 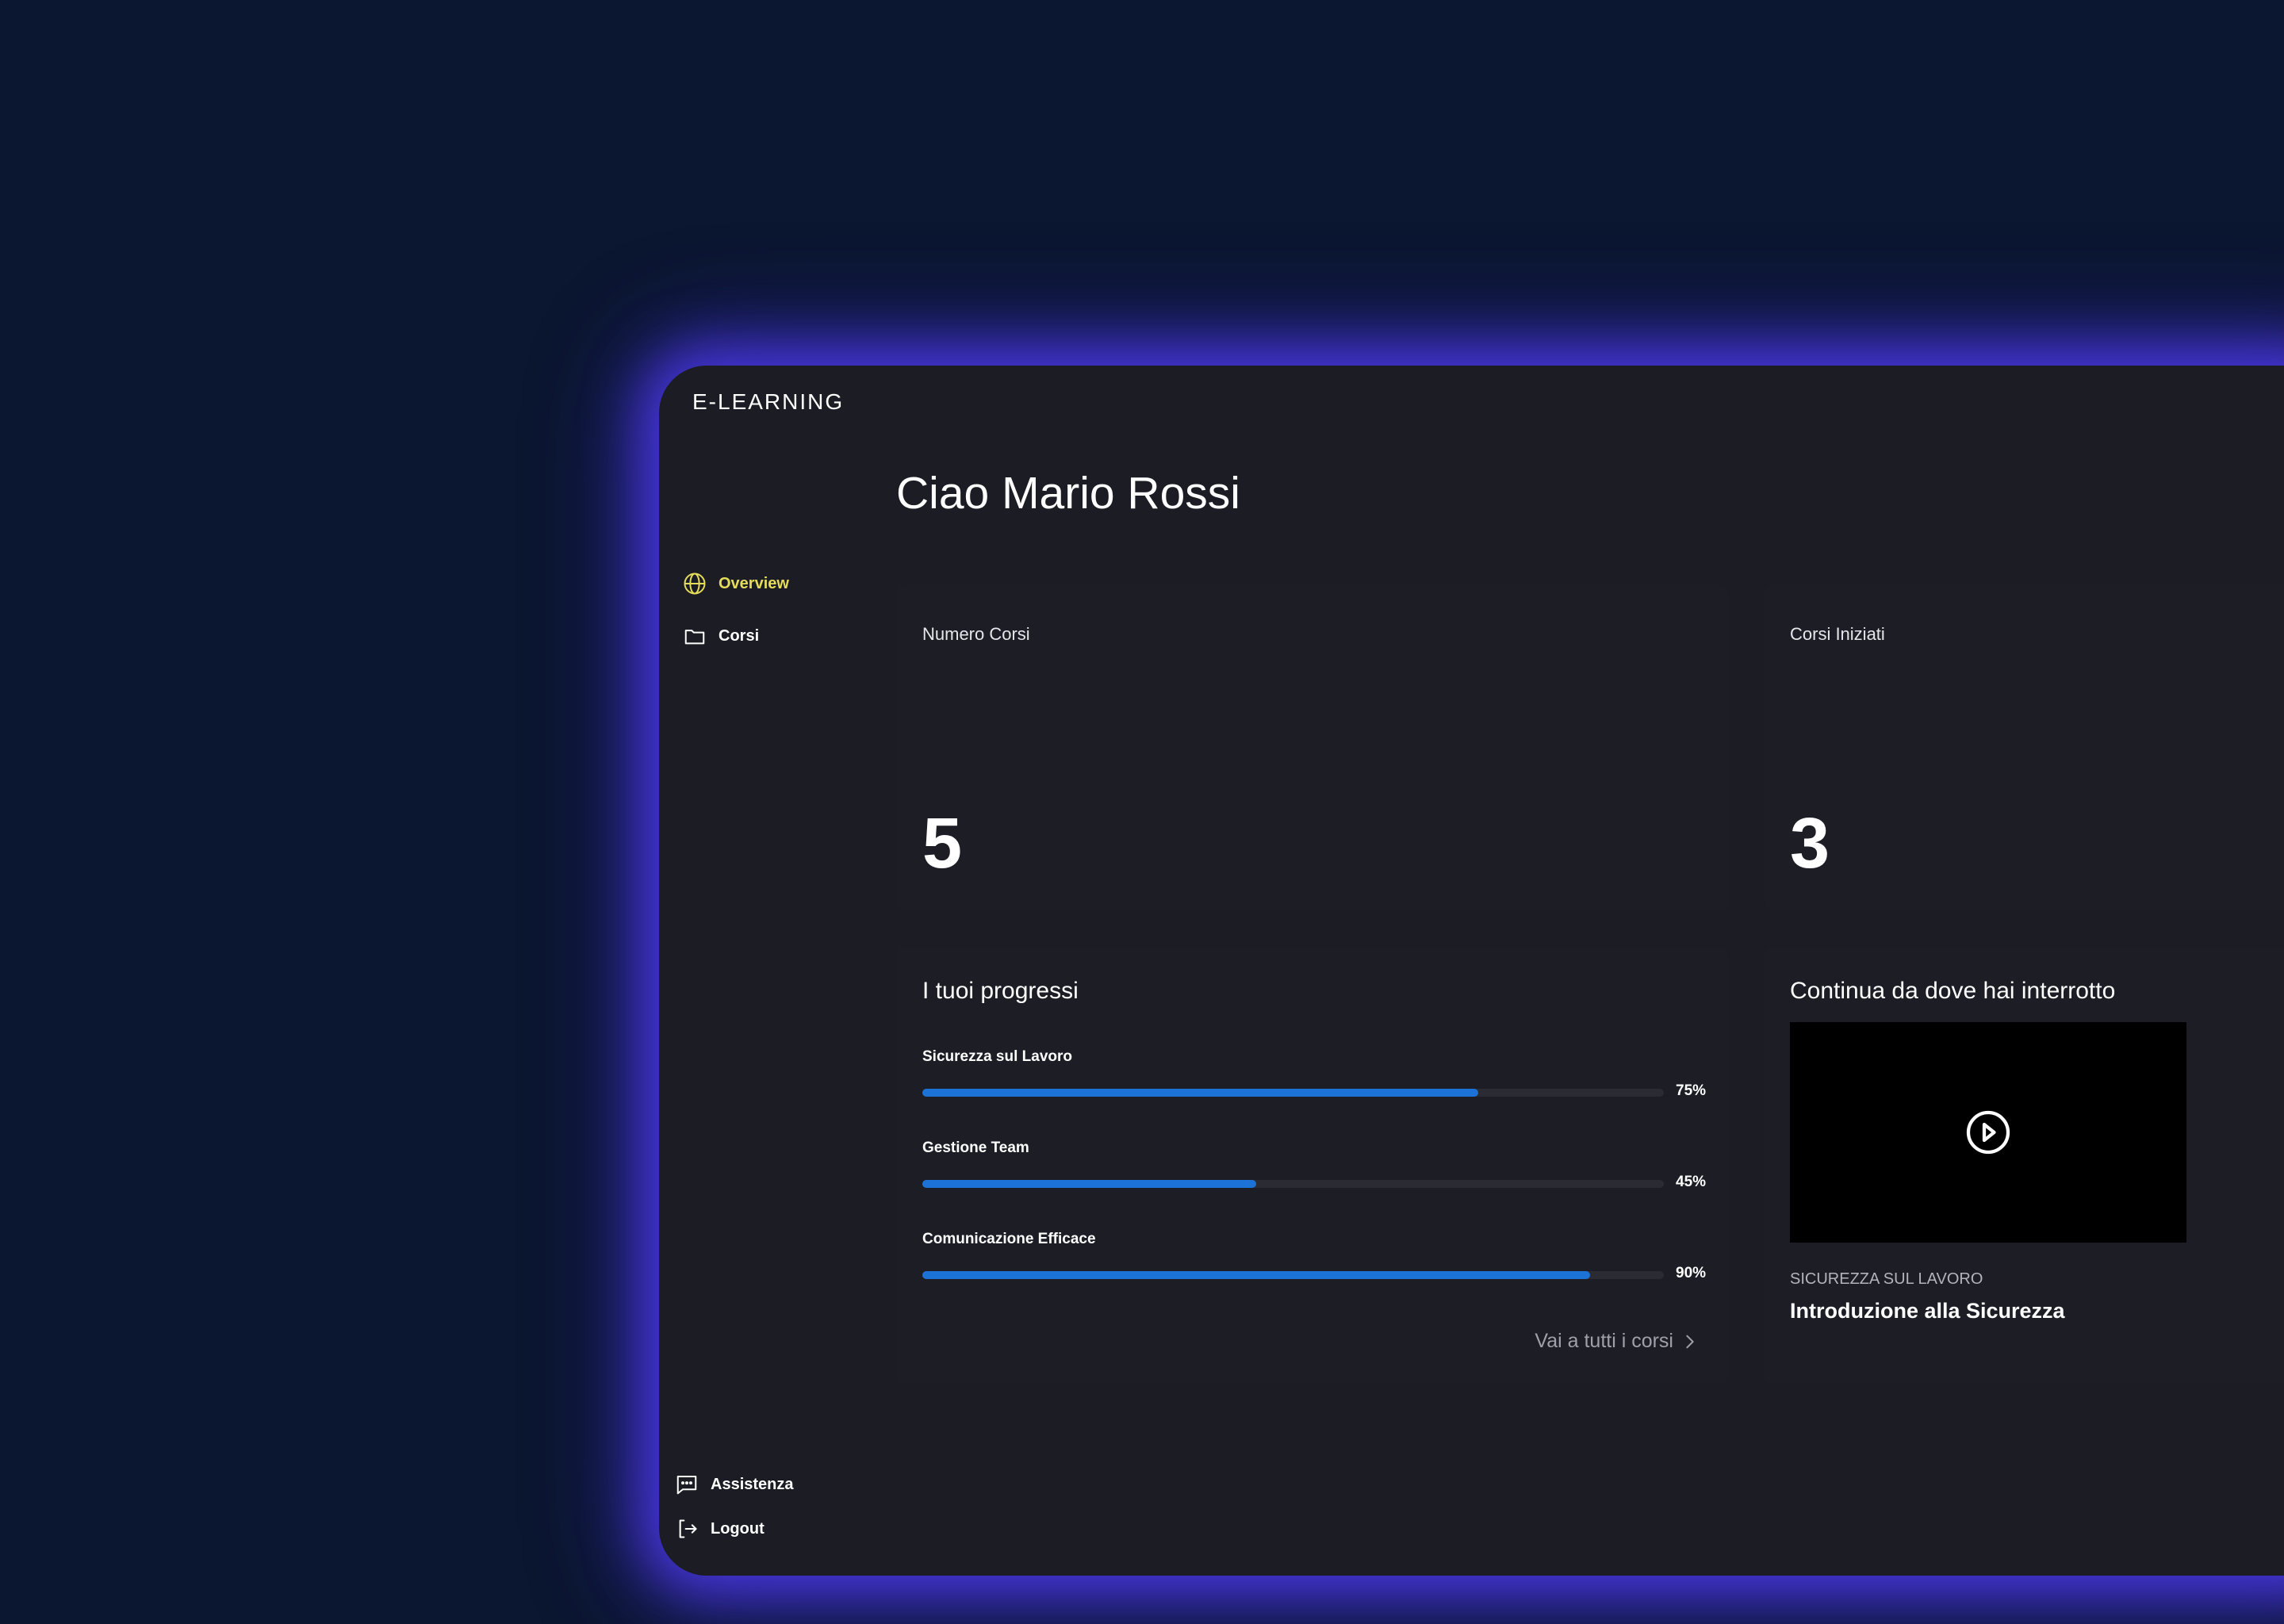 What do you see at coordinates (739, 635) in the screenshot?
I see `sidebar-item-label: Corsi` at bounding box center [739, 635].